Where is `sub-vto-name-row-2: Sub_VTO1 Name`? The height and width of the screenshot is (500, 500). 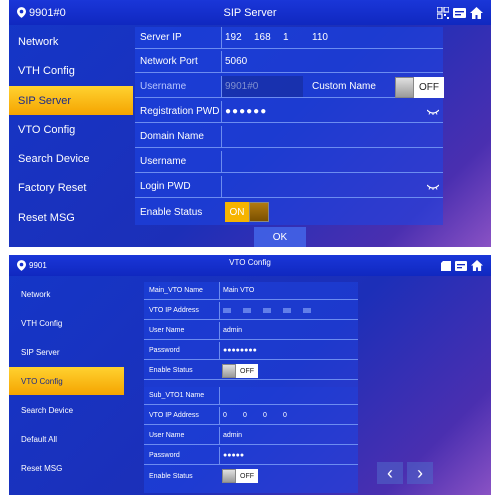 sub-vto-name-row-2: Sub_VTO1 Name is located at coordinates (251, 396).